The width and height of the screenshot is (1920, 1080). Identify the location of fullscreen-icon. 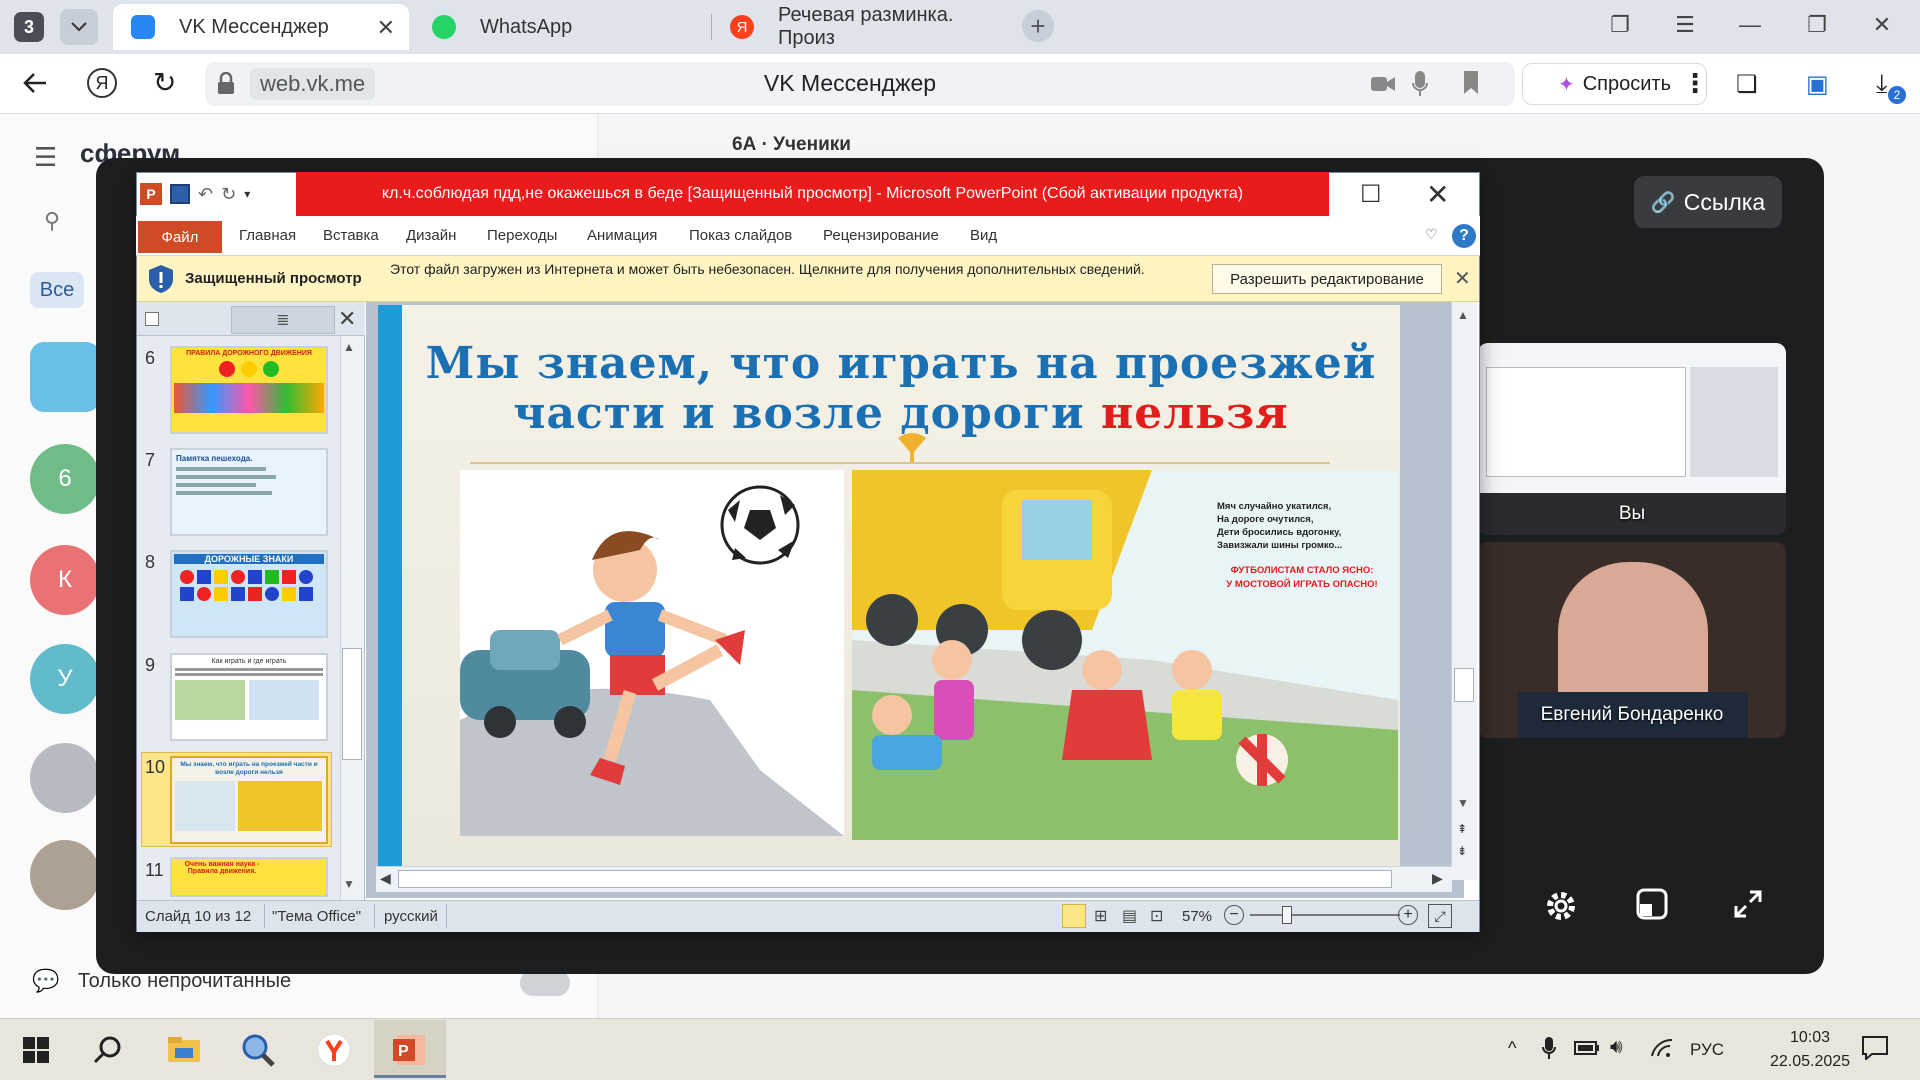
(1752, 908).